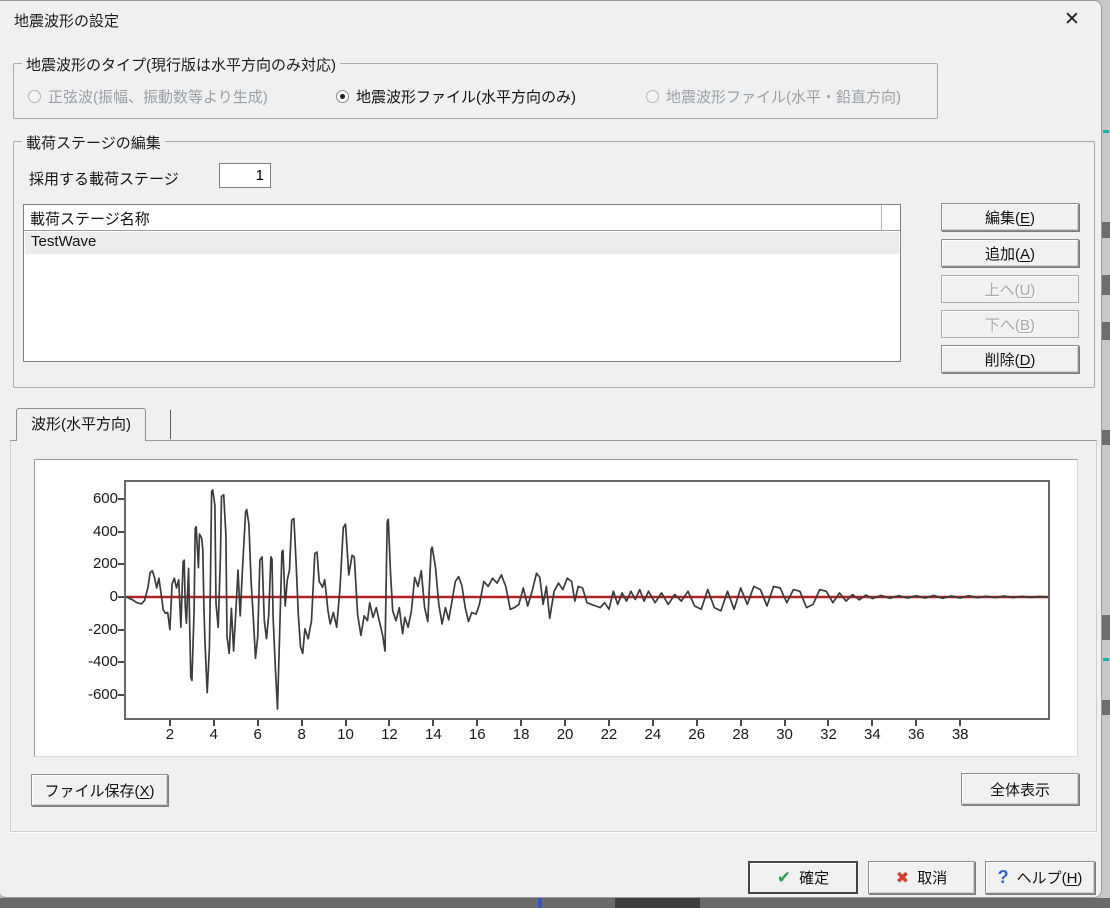 Image resolution: width=1110 pixels, height=908 pixels. Describe the element at coordinates (105, 564) in the screenshot. I see `y-tick-label: 200` at that location.